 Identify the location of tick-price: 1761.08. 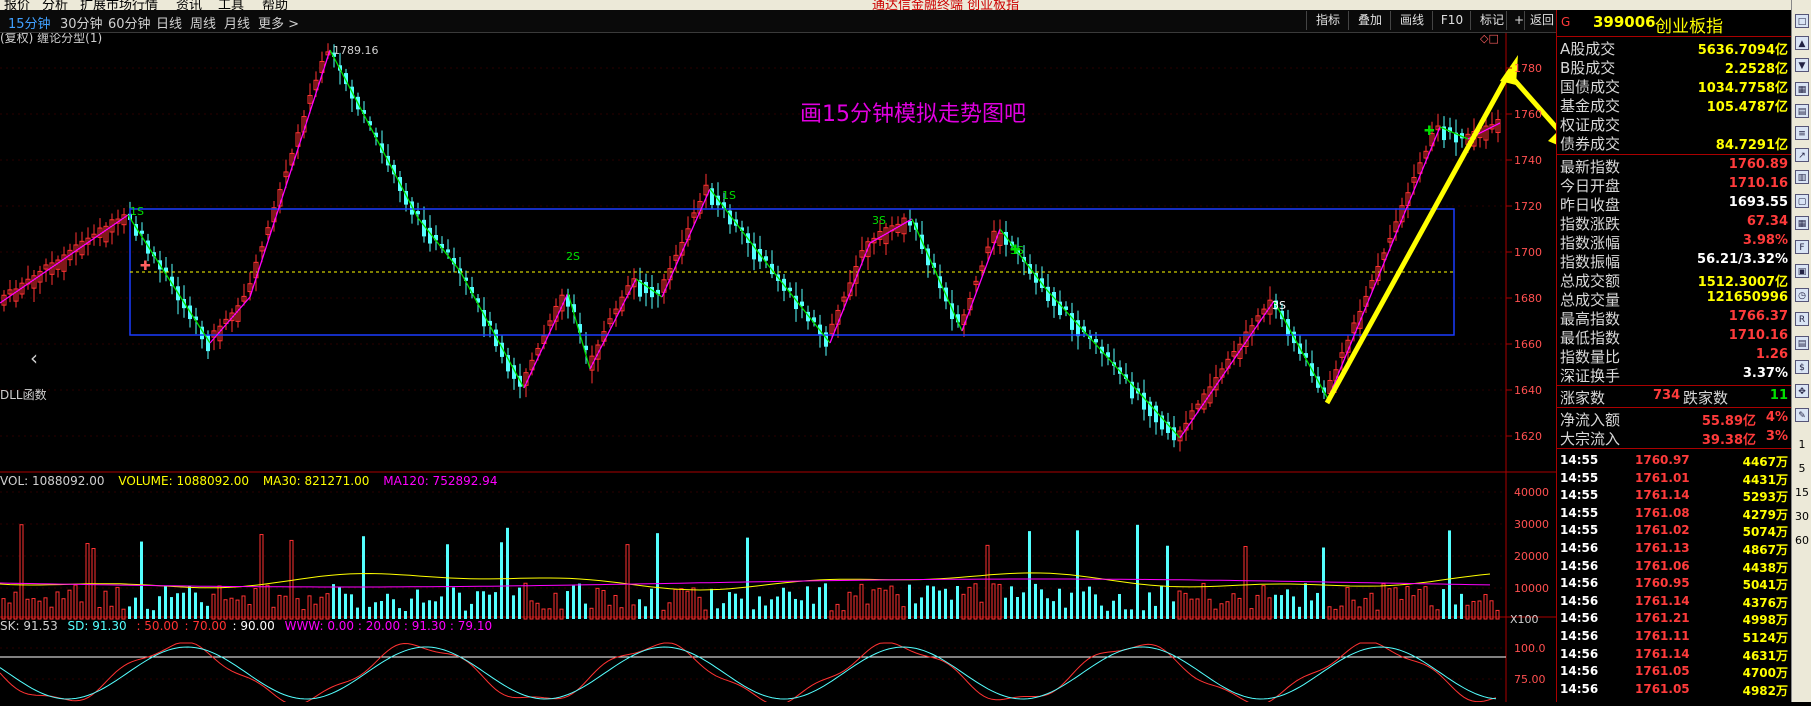
(1662, 512).